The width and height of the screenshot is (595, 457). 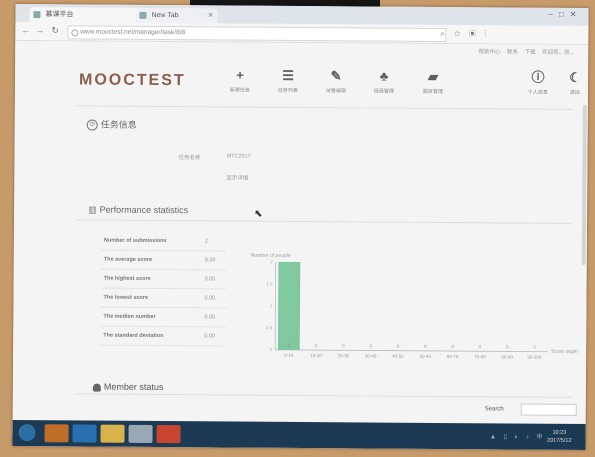 I want to click on stat-row: The average score 0.00, so click(x=163, y=260).